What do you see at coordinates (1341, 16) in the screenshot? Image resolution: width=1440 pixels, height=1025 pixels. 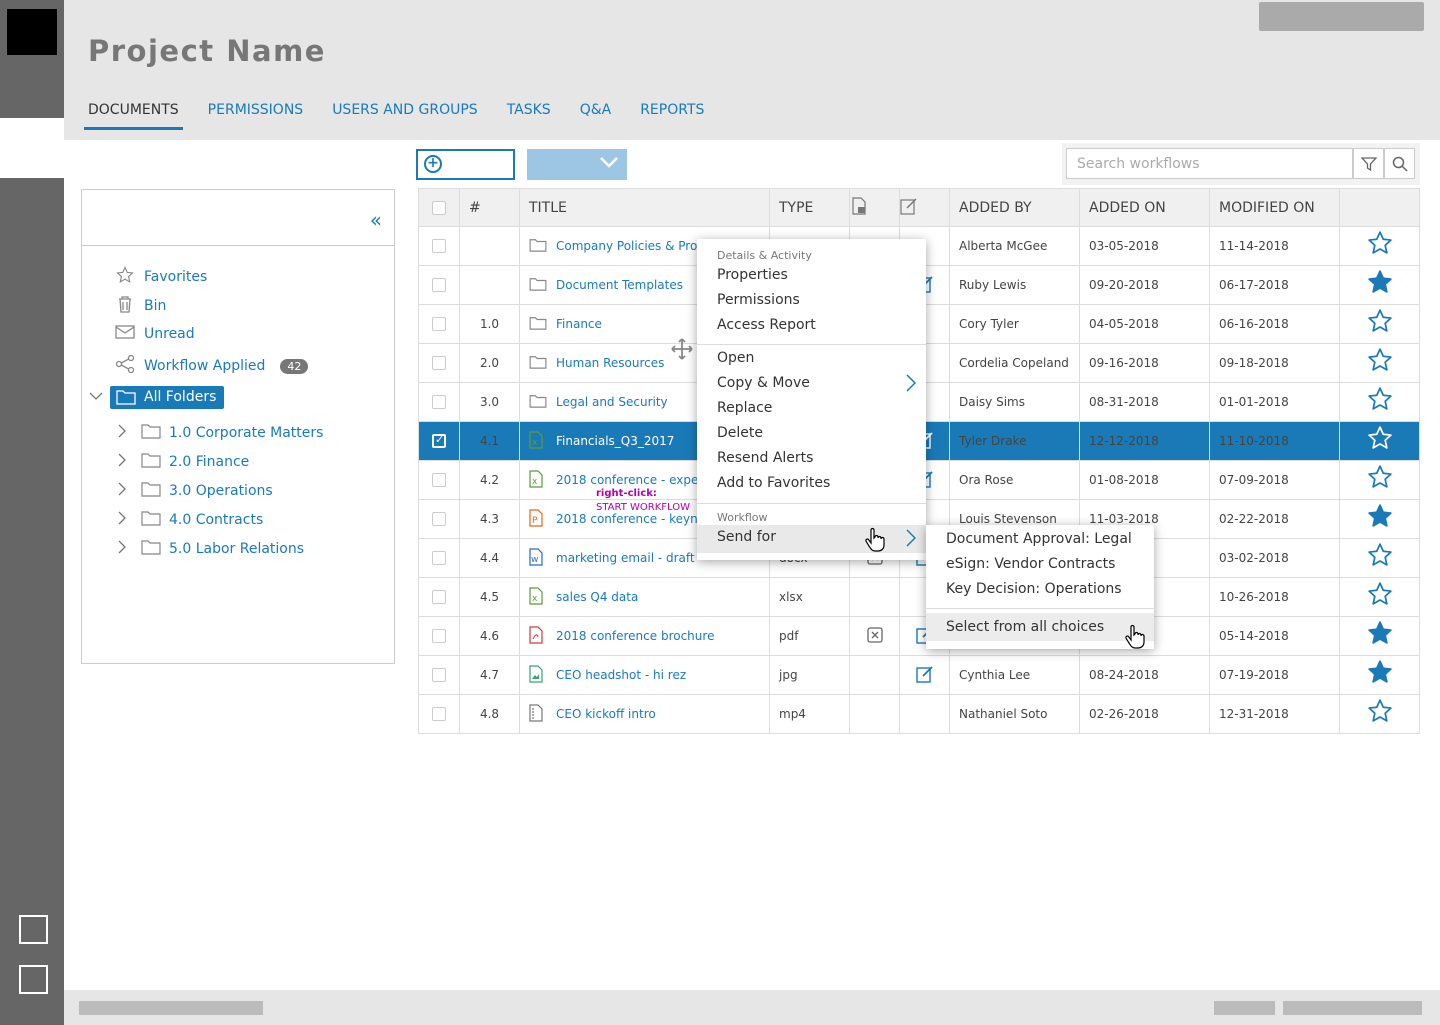 I see `top-right-button` at bounding box center [1341, 16].